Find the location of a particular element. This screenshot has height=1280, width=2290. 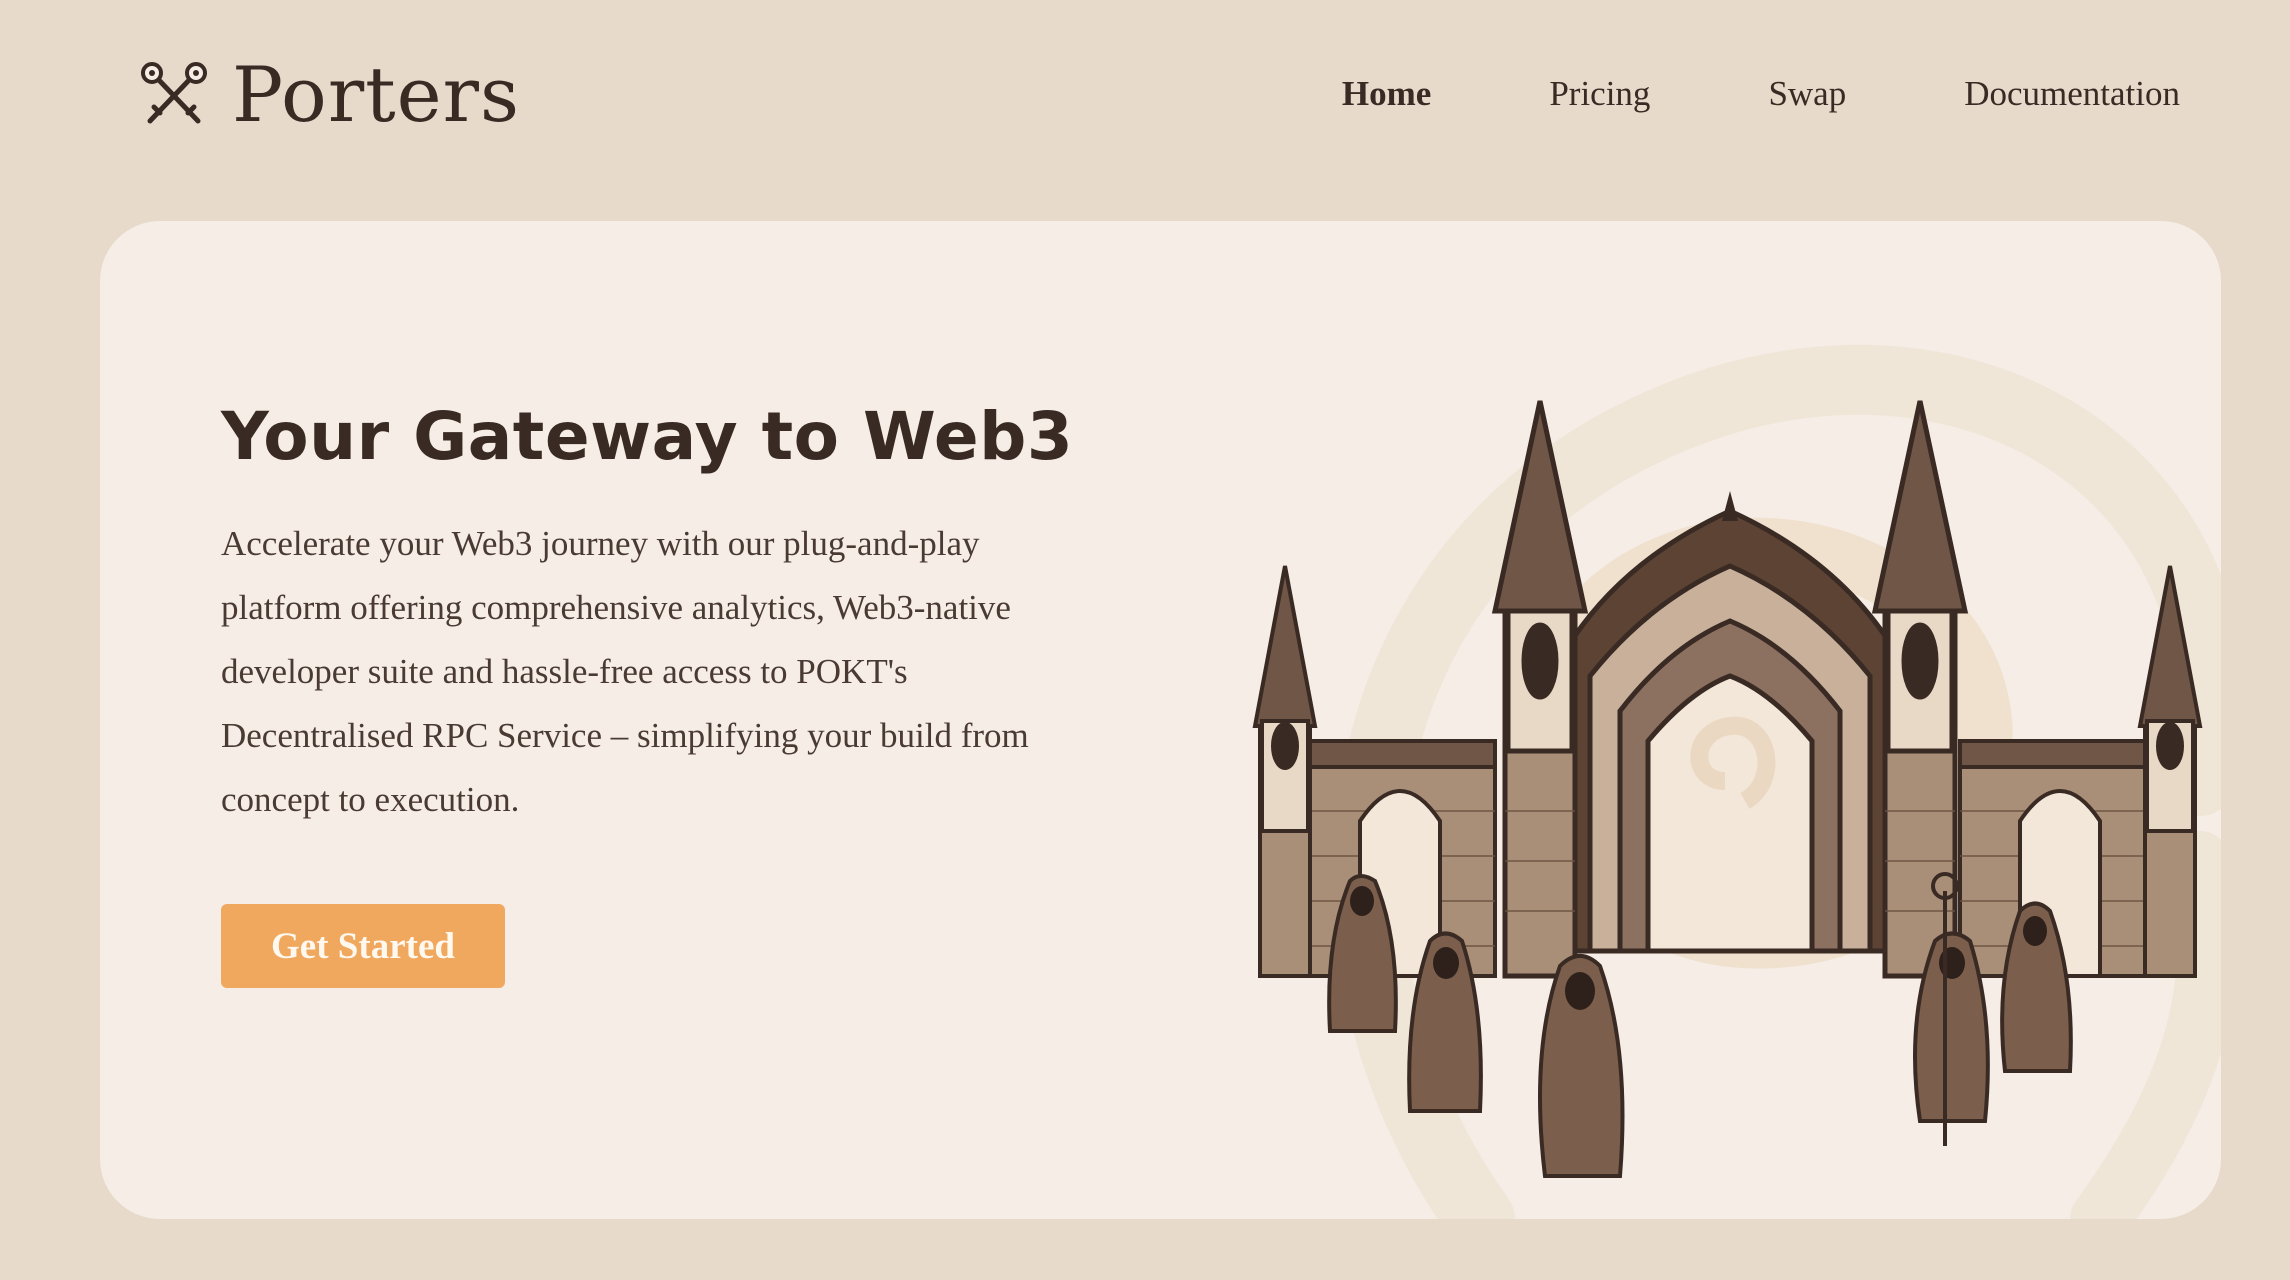

brand-name: Porters is located at coordinates (376, 94).